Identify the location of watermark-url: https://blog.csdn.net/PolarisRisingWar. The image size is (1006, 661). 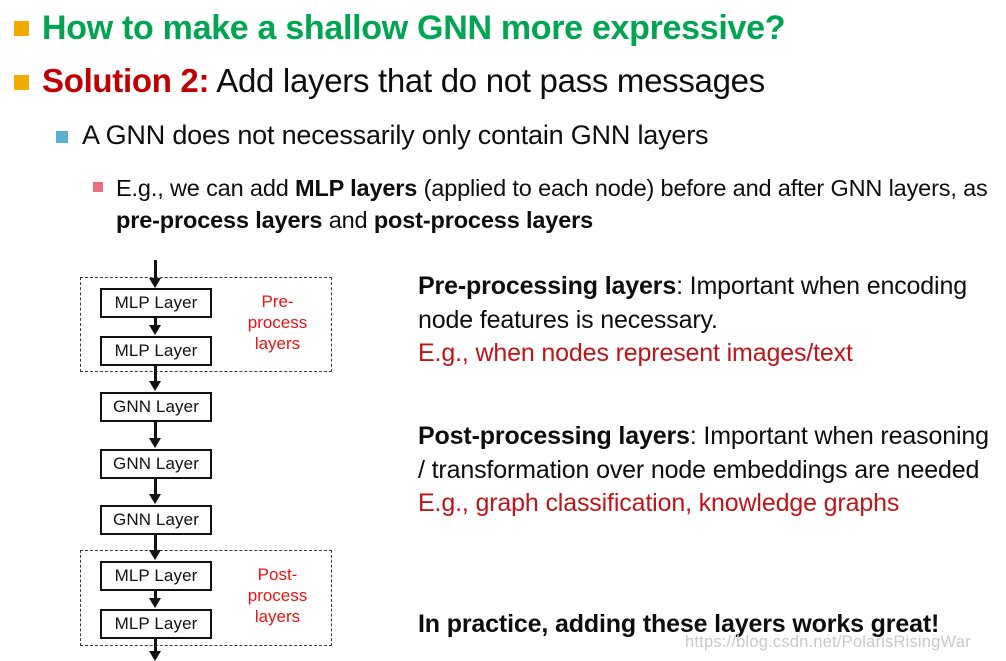
(828, 642).